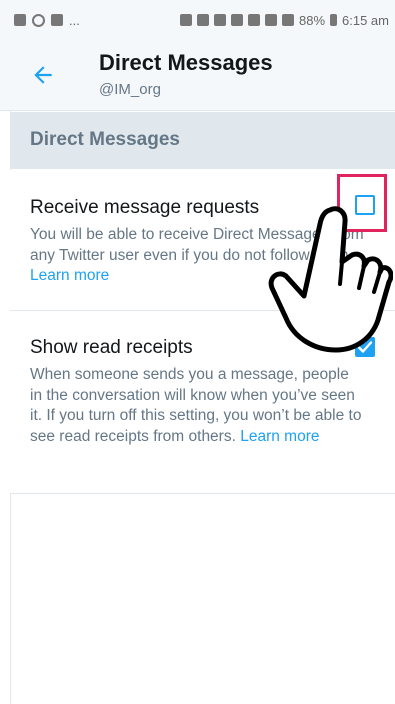  I want to click on signal-icon, so click(287, 20).